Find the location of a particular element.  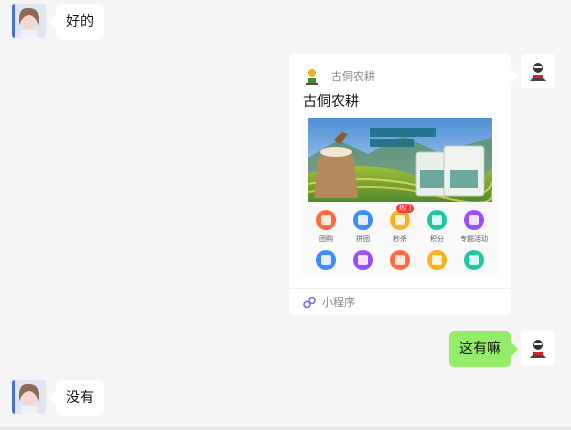

grid-item-label: 积分 is located at coordinates (437, 239).